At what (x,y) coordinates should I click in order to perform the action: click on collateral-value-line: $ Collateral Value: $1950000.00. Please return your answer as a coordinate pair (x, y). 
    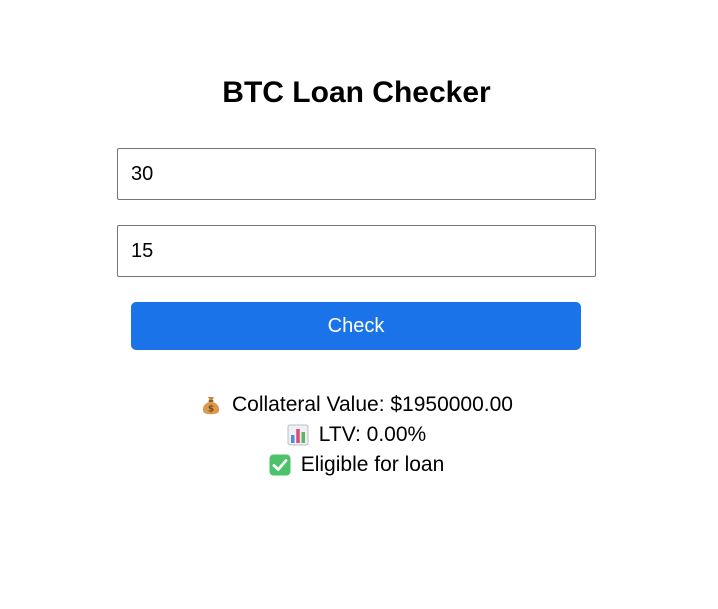
    Looking at the image, I should click on (356, 405).